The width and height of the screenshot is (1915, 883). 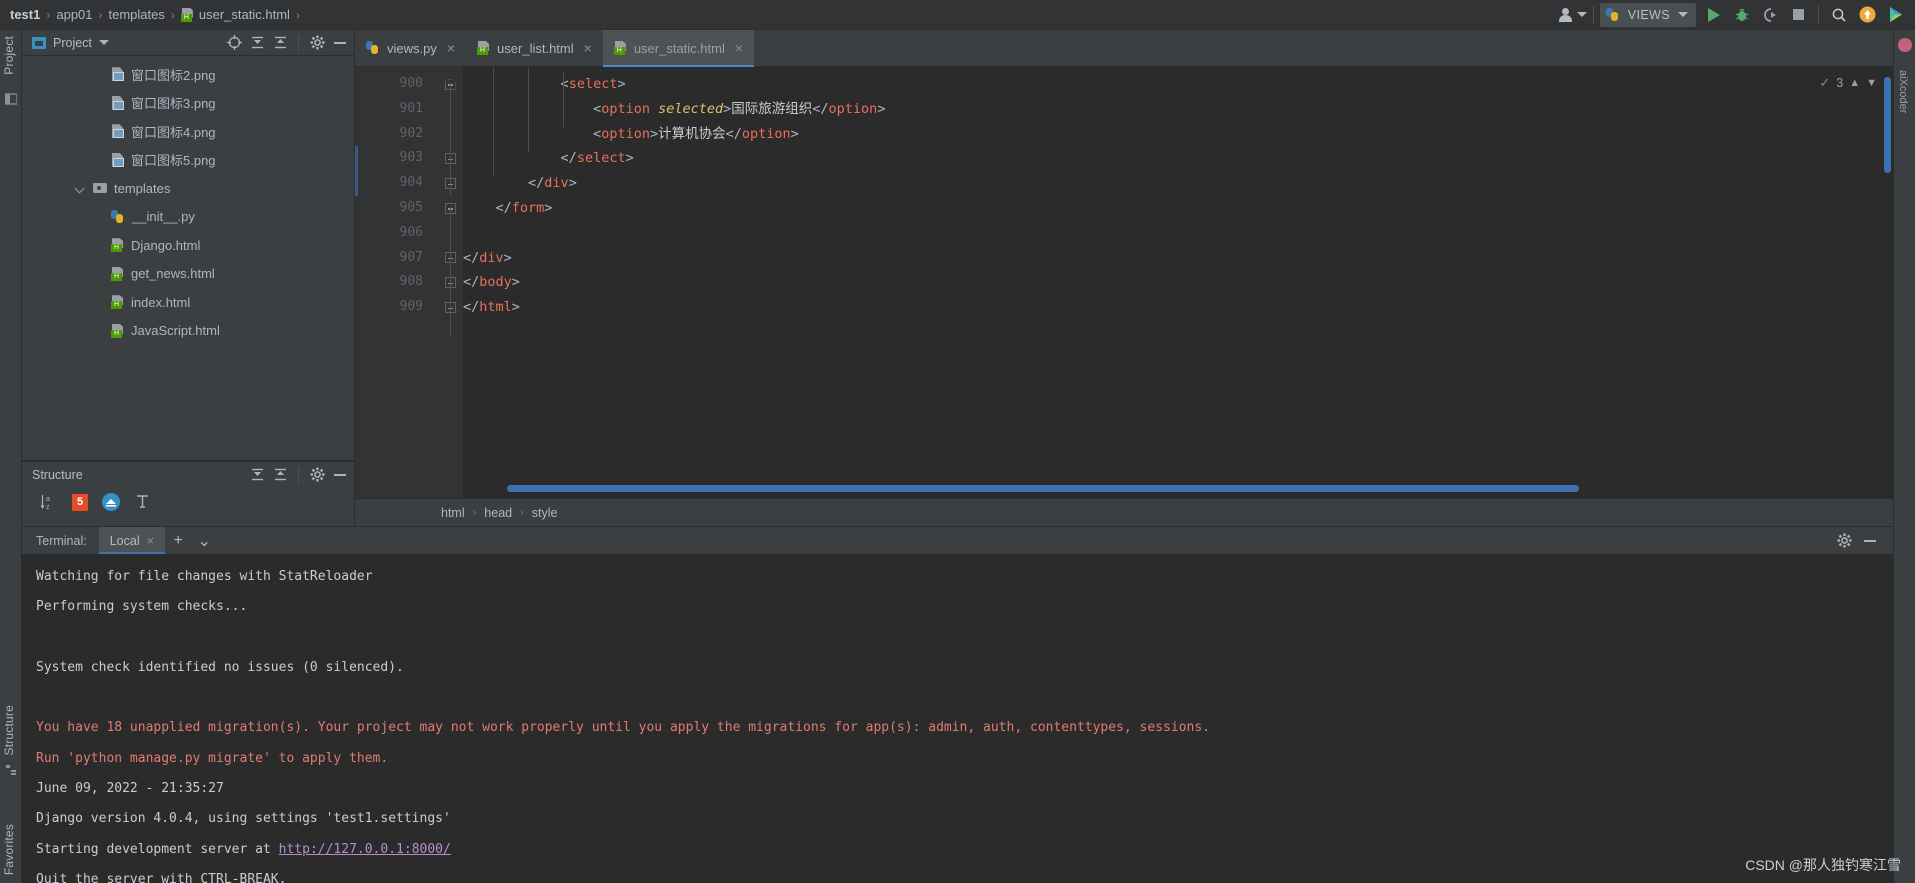 I want to click on structure-panel-title: Structure, so click(x=57, y=474).